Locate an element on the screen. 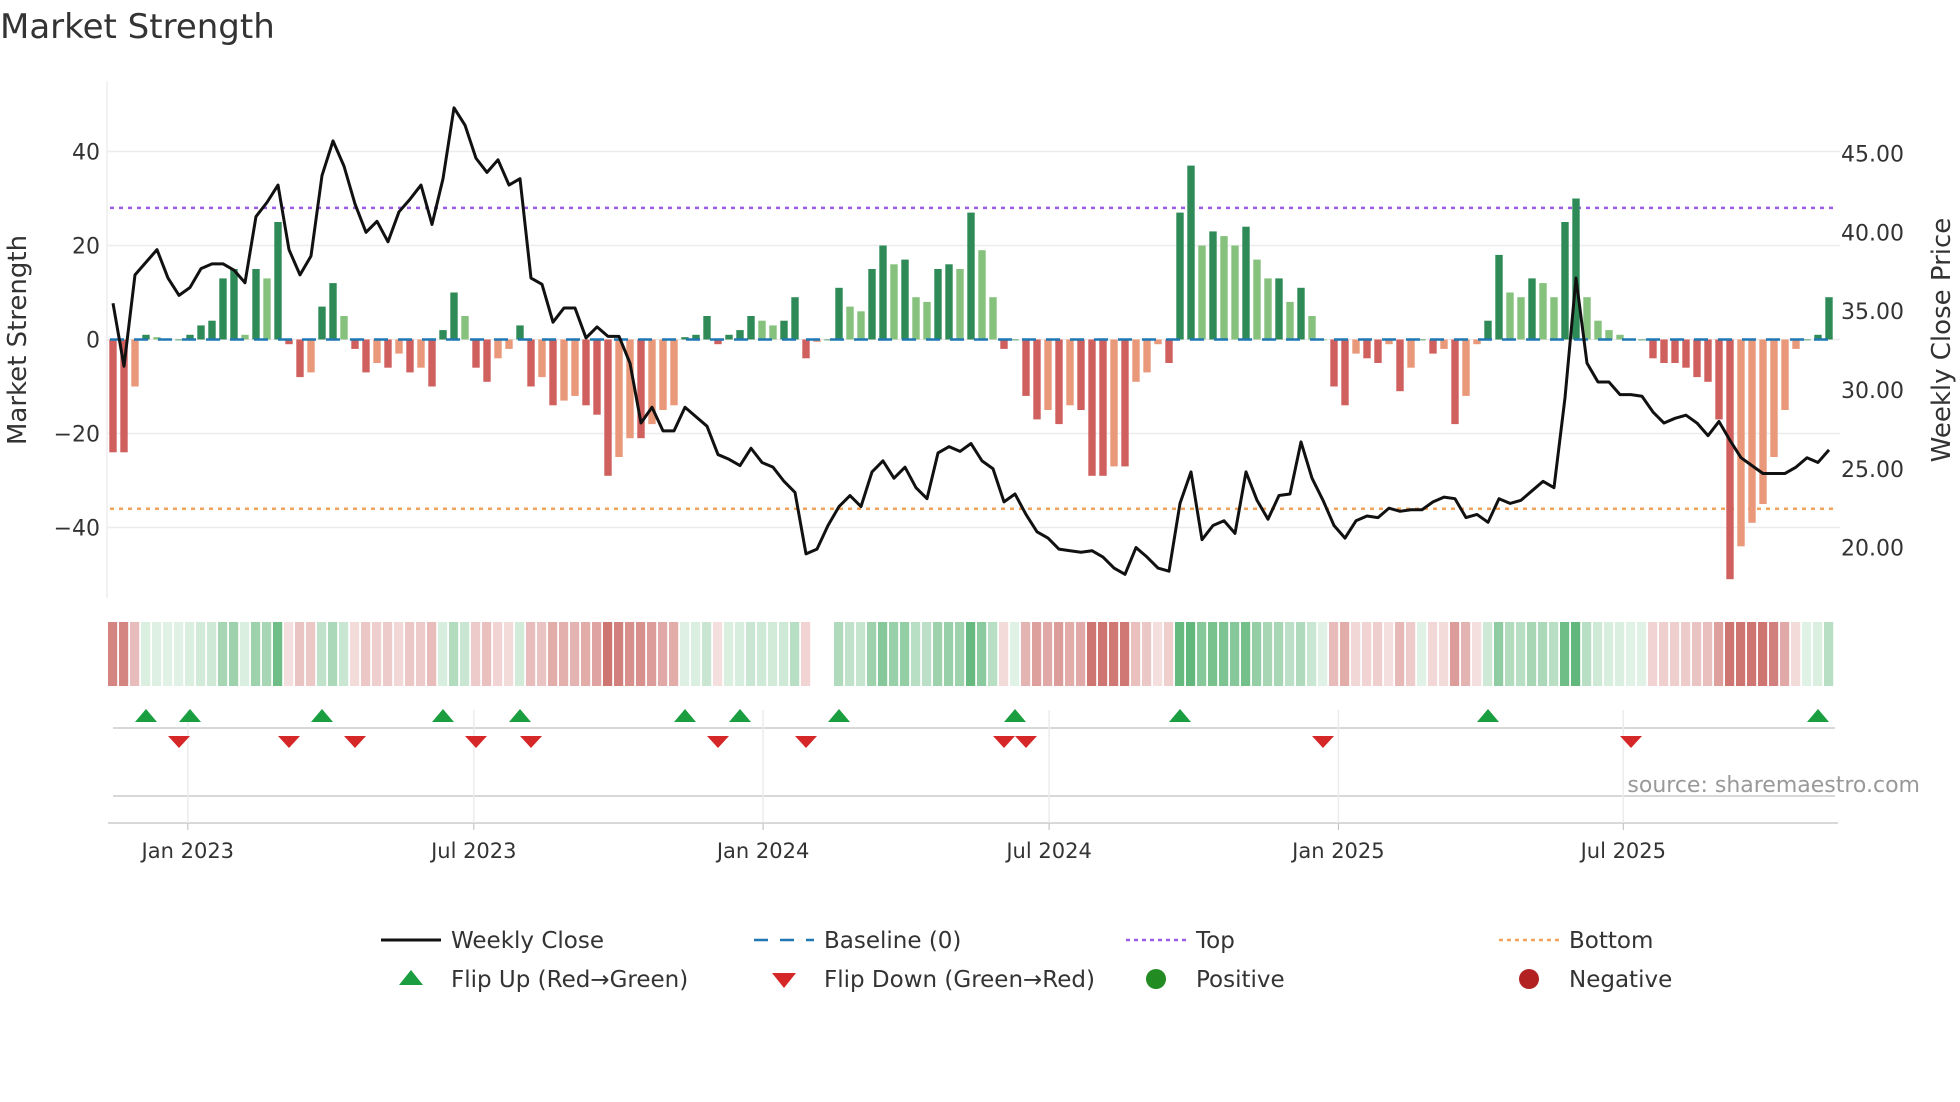  date-tick-label: Jul 2023 is located at coordinates (472, 851).